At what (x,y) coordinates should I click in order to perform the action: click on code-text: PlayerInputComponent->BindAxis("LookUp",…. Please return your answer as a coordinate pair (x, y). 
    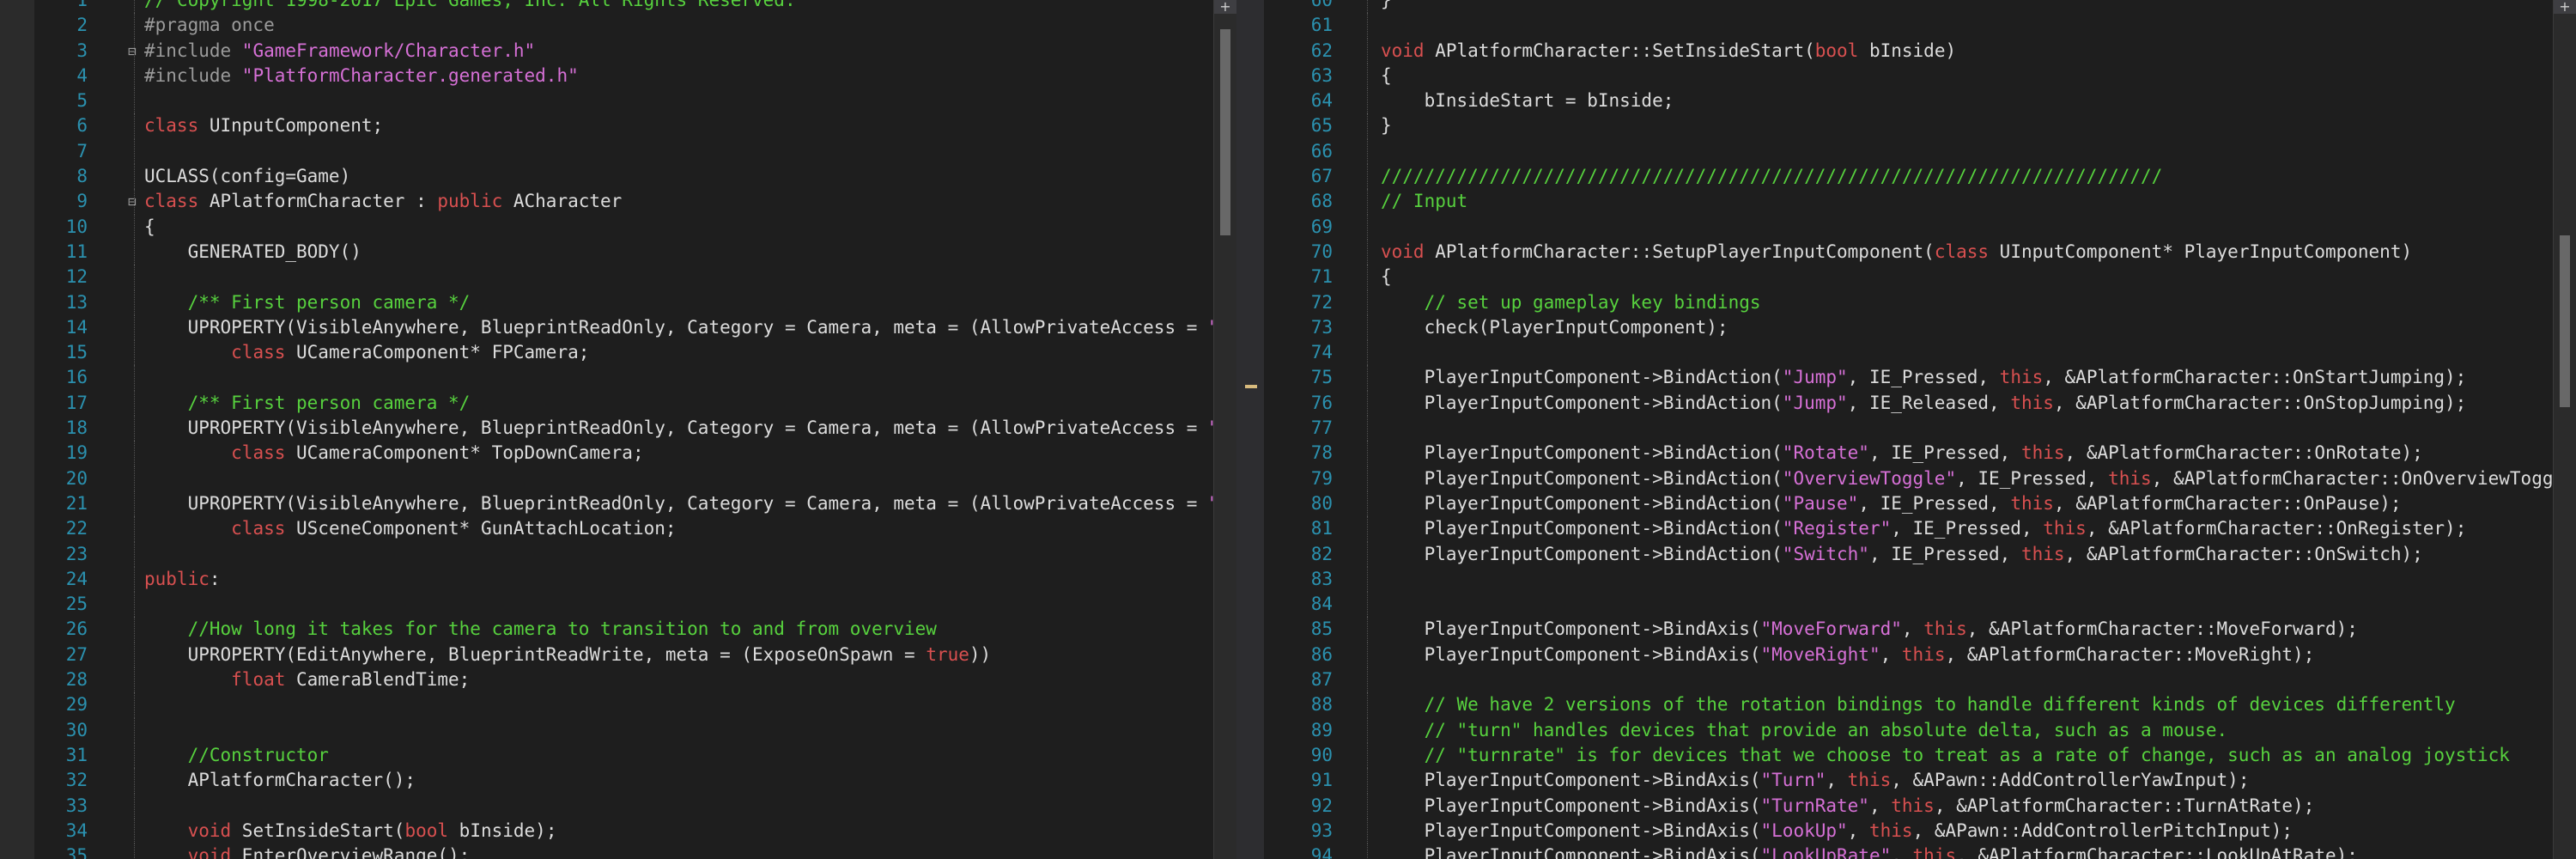
    Looking at the image, I should click on (1837, 832).